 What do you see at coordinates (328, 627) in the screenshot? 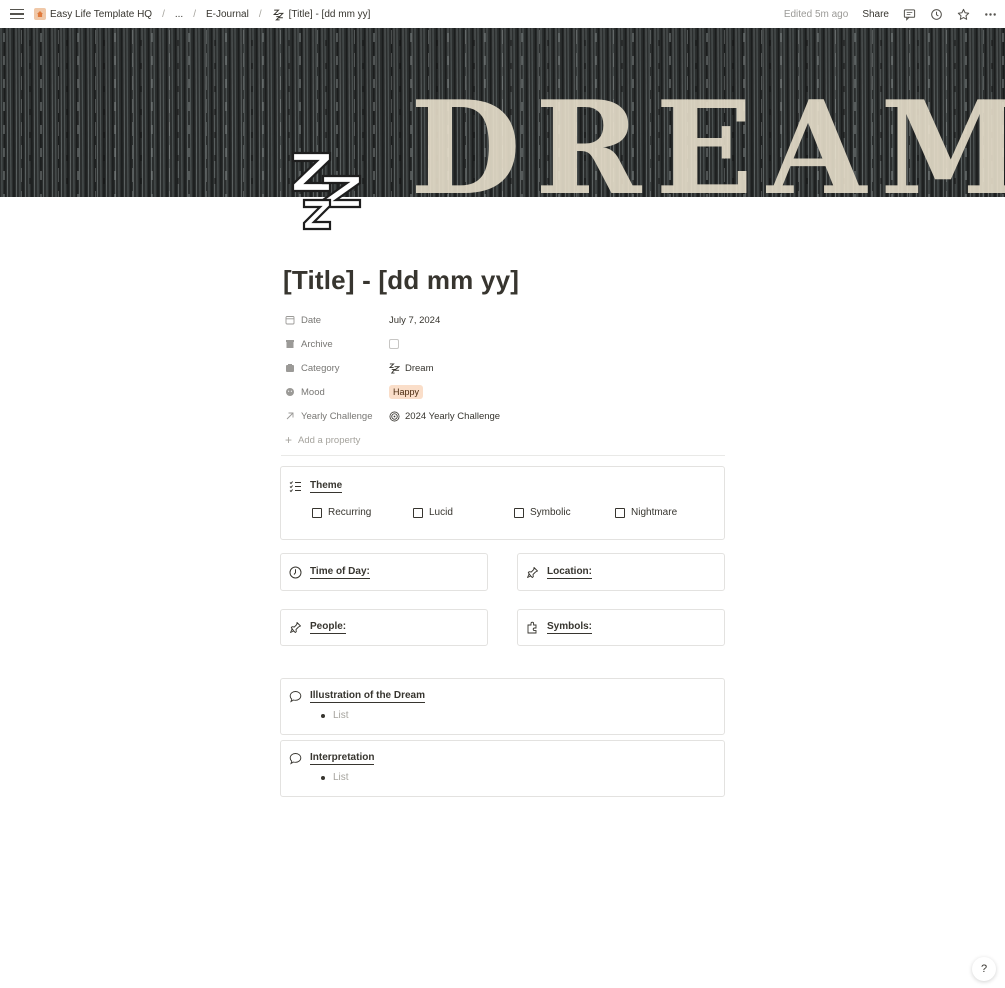
I see `people-label: People:` at bounding box center [328, 627].